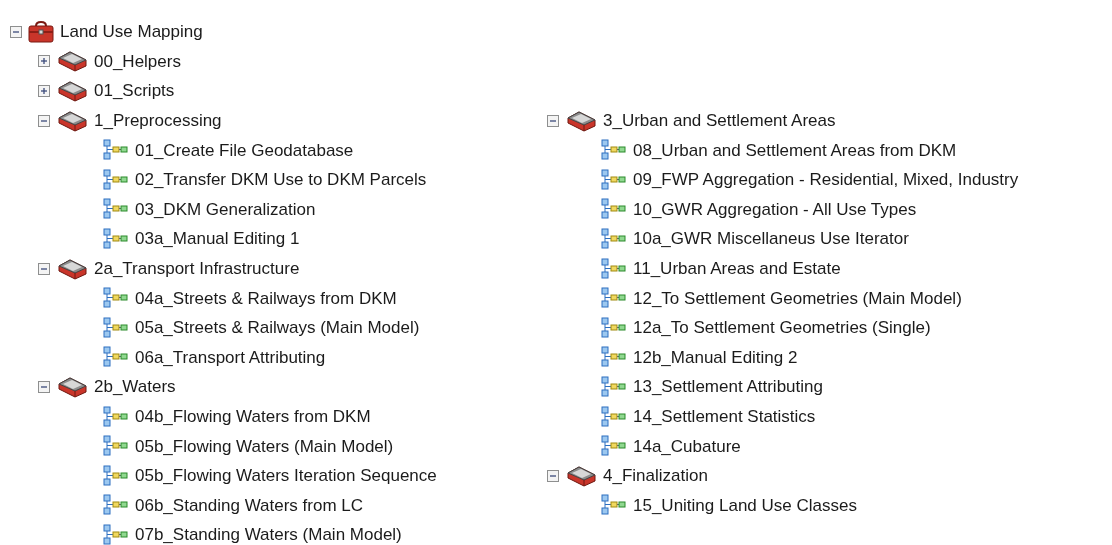 The image size is (1112, 545). What do you see at coordinates (737, 269) in the screenshot?
I see `tree-item-label: 11_Urban Areas and Estate` at bounding box center [737, 269].